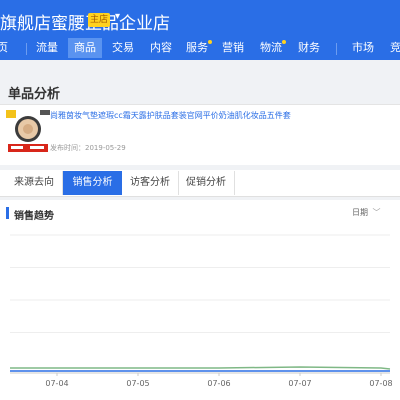 The height and width of the screenshot is (400, 400). I want to click on x-tick-label: 07-06, so click(218, 383).